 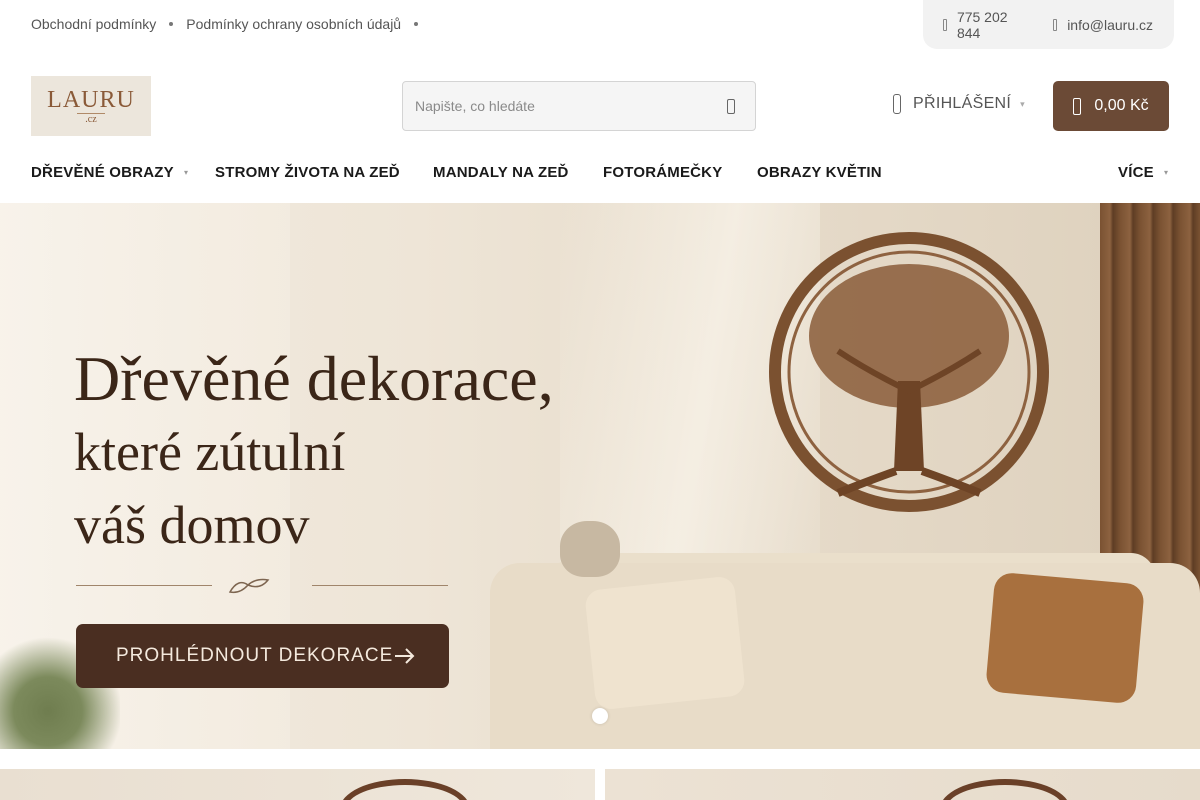 What do you see at coordinates (819, 172) in the screenshot?
I see `nav-item-flower-pictures: OBRAZY KVĚTIN` at bounding box center [819, 172].